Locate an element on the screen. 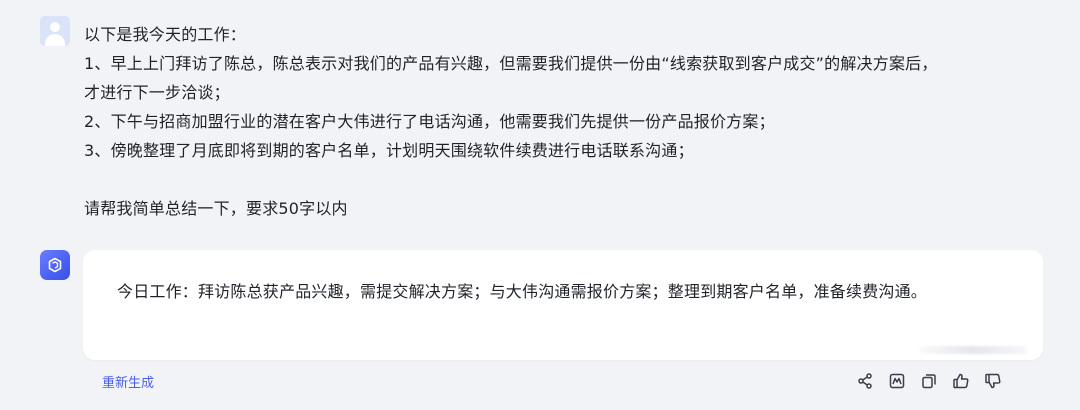 The image size is (1080, 410). share-icon is located at coordinates (865, 381).